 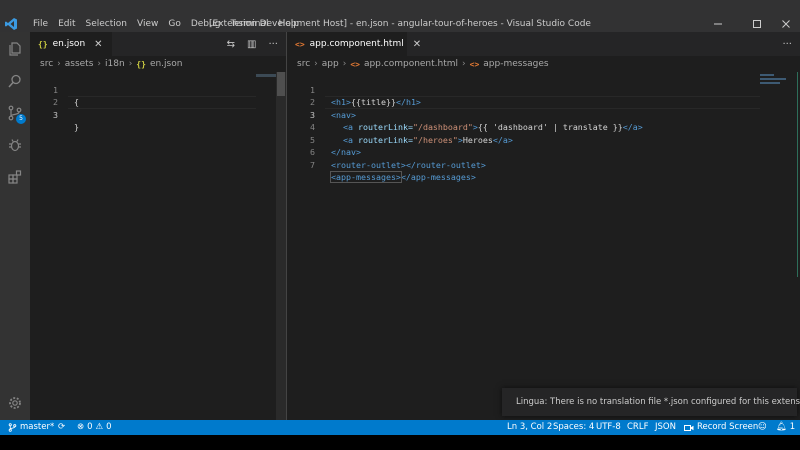 I want to click on close-window-button, so click(x=786, y=24).